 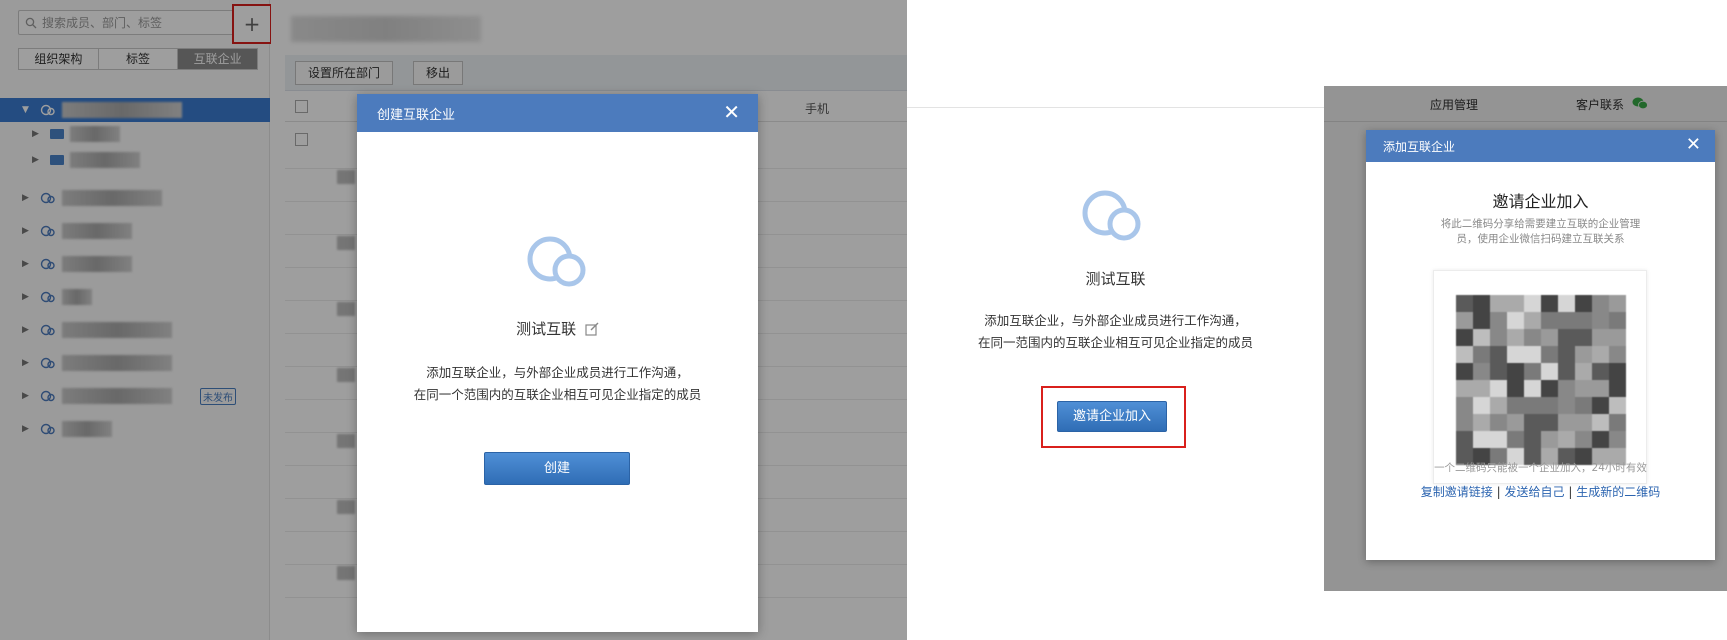 I want to click on desc-line2: 在同一范围内的互联企业相互可见企业指定的成员, so click(x=1115, y=342).